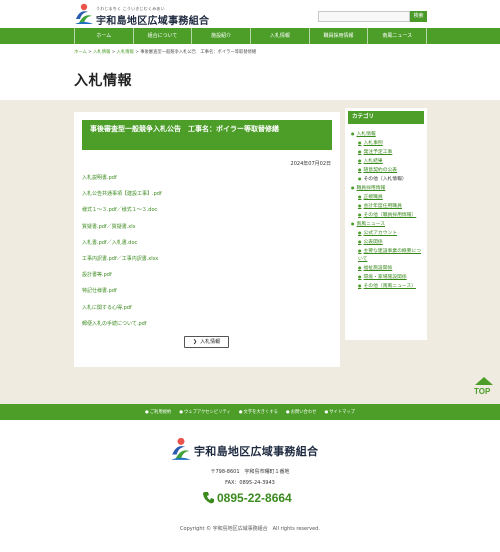  What do you see at coordinates (207, 214) in the screenshot?
I see `document-link: 様式１～３.pdf／様式１～３.doc` at bounding box center [207, 214].